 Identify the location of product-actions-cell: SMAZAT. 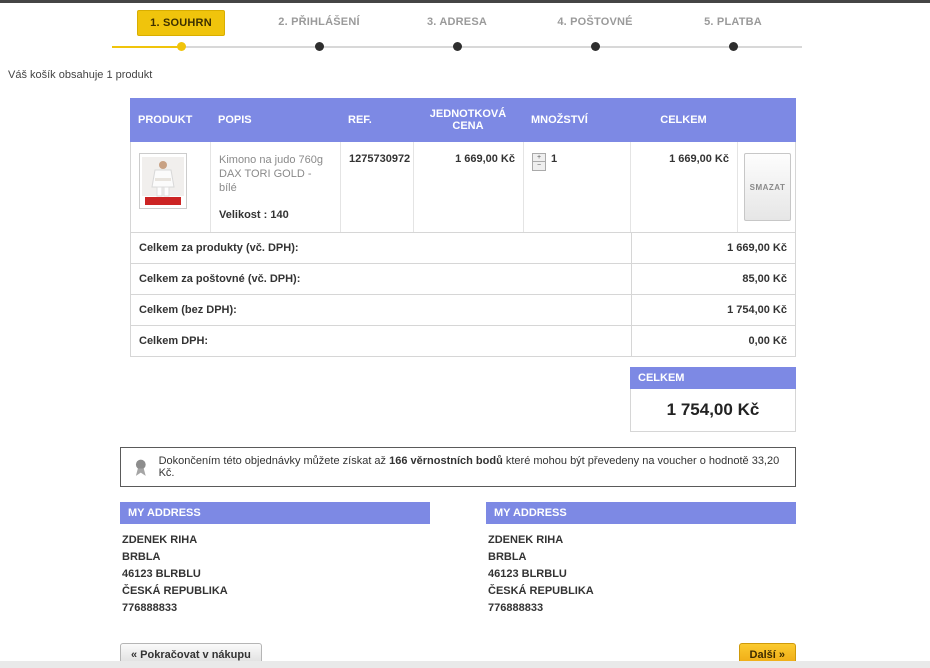
(767, 187).